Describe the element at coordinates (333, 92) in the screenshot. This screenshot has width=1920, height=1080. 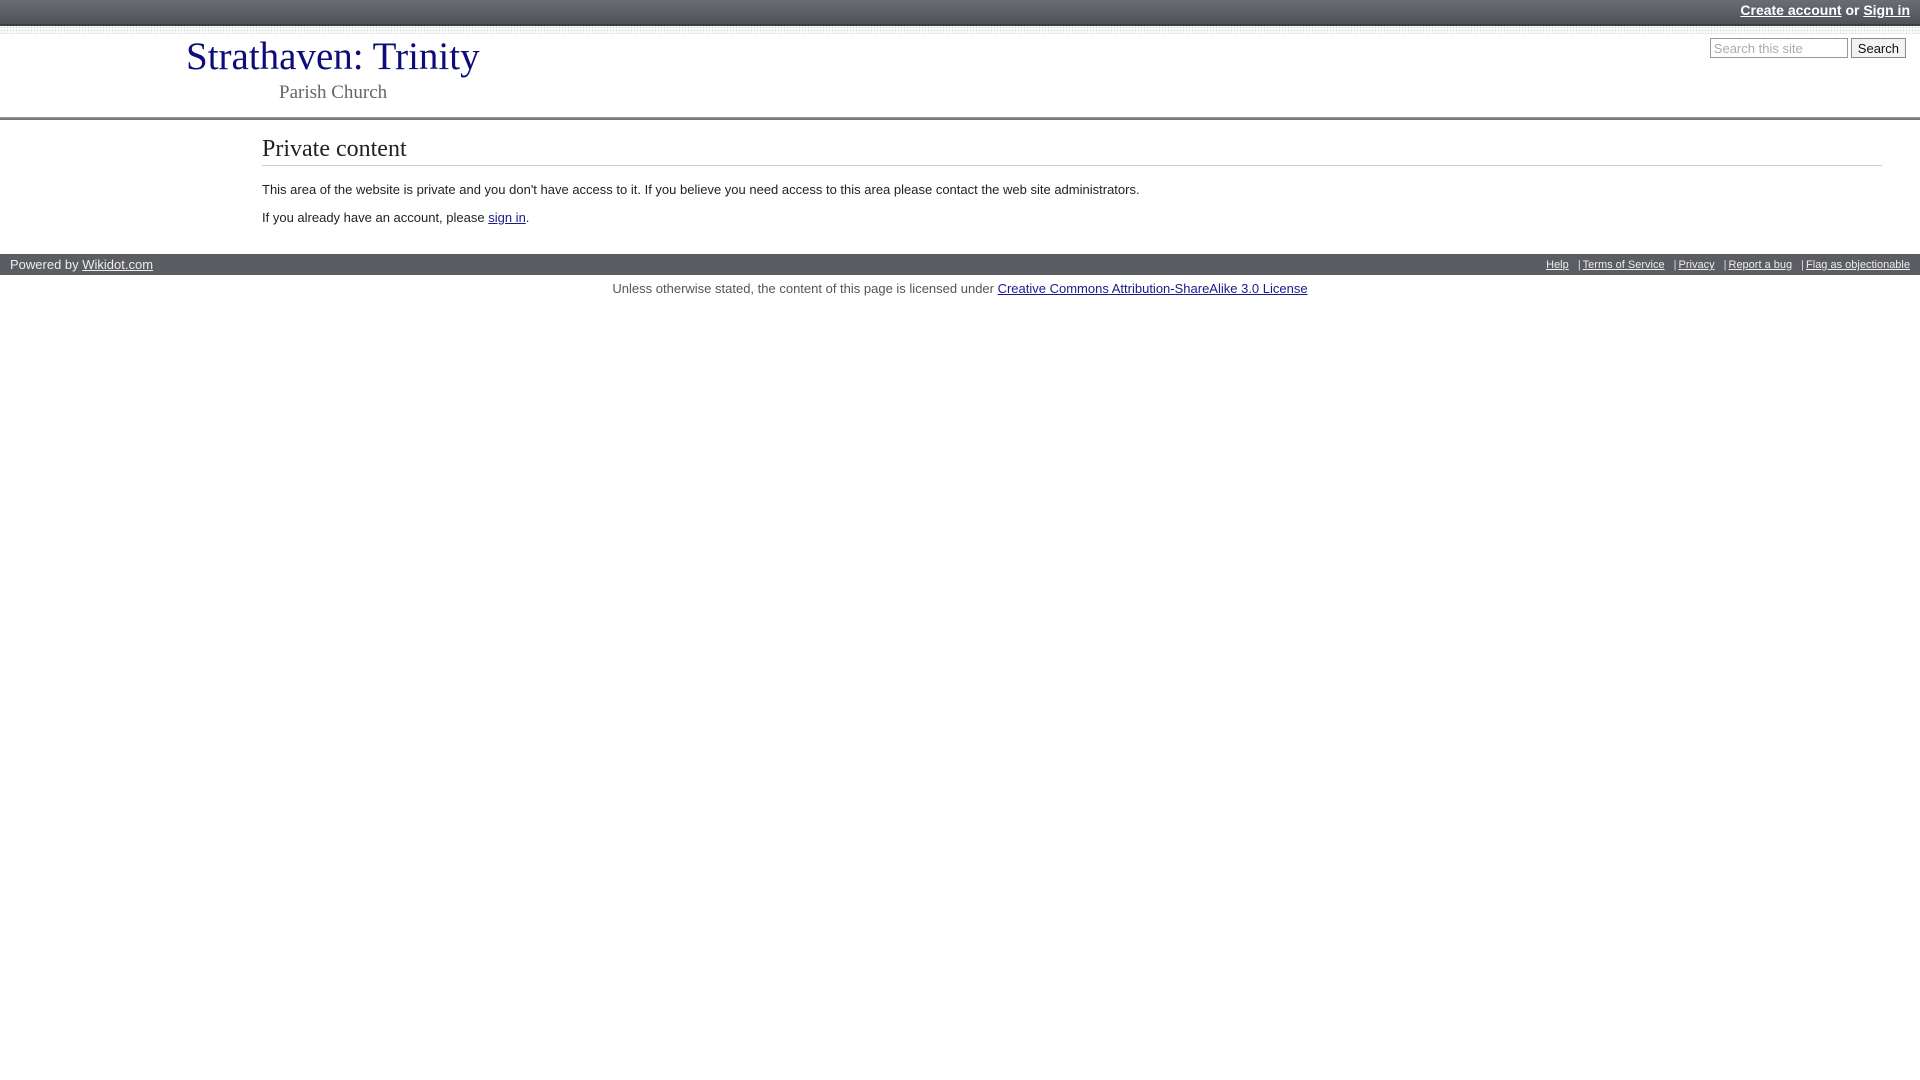
I see `site-subtitle: Parish Church` at that location.